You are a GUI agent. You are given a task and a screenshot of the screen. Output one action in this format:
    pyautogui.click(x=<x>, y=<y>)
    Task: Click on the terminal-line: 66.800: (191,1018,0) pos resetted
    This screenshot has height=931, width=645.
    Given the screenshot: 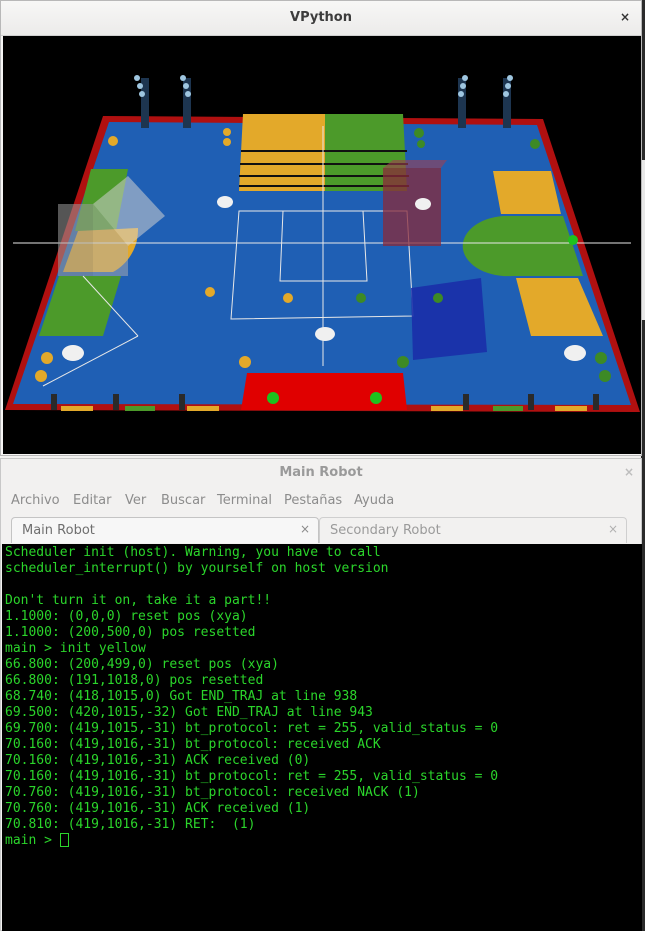 What is the action you would take?
    pyautogui.click(x=134, y=680)
    